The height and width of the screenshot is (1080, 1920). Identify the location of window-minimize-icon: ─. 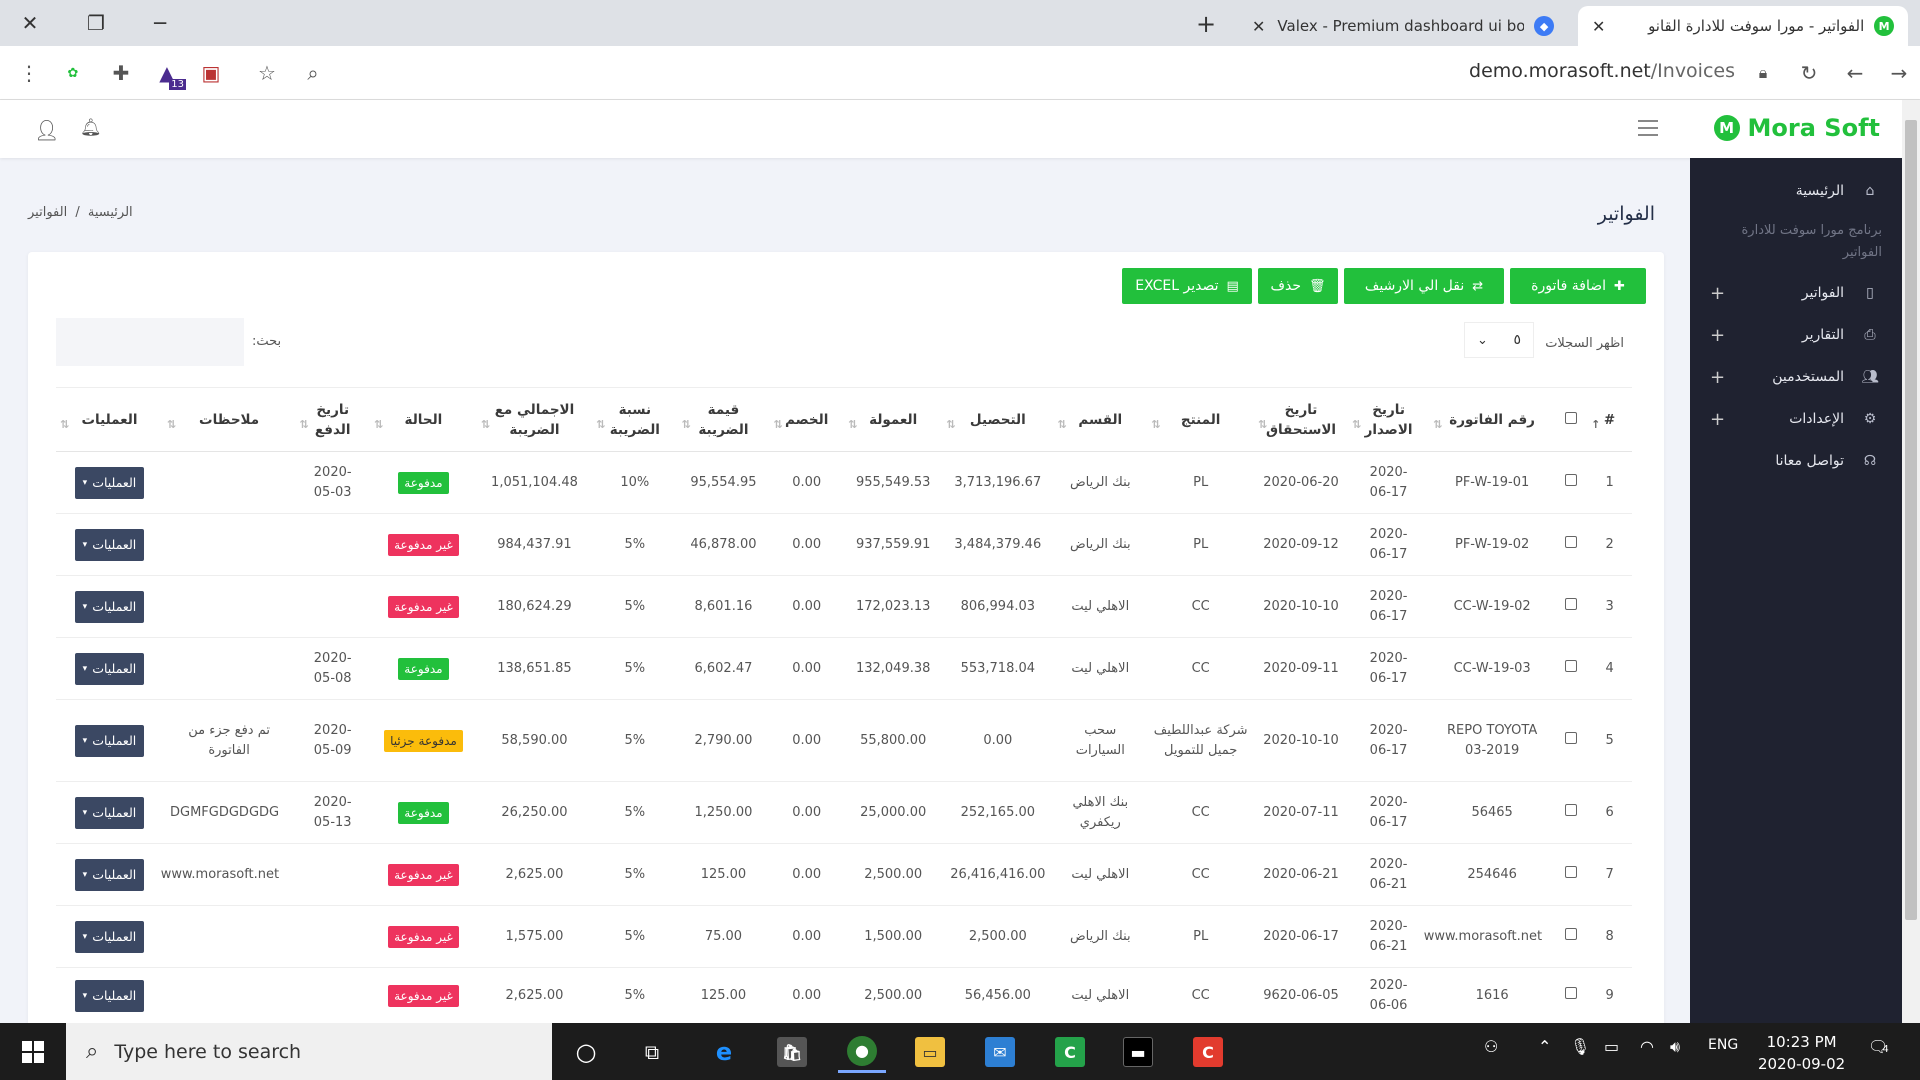
(160, 23).